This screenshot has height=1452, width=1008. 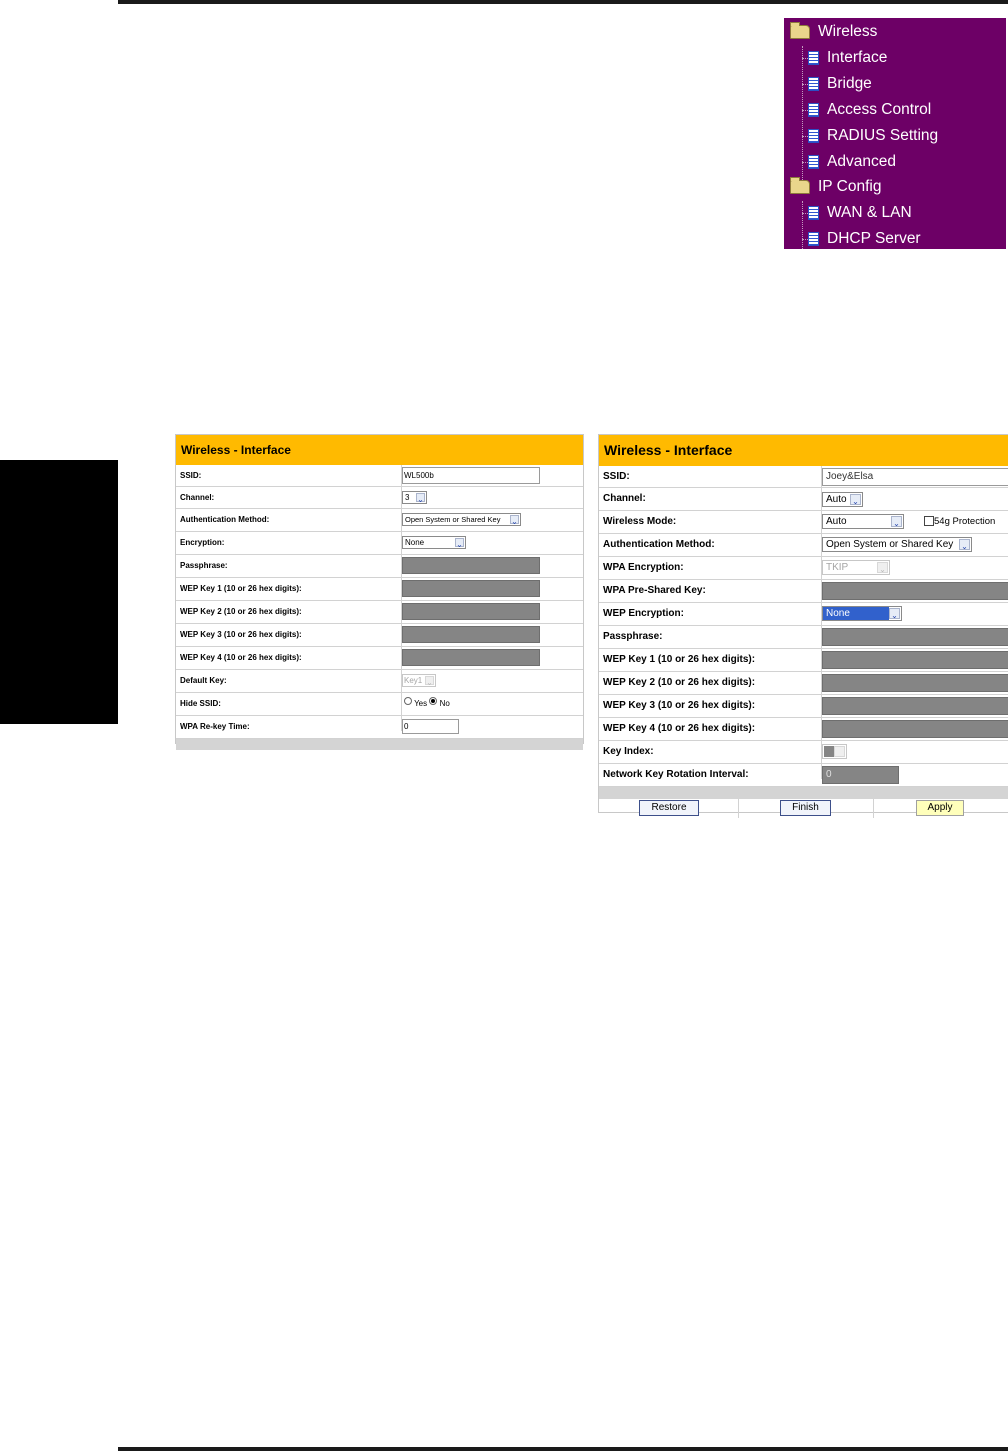 I want to click on wpa-encryption-select: TKIP ⌄, so click(x=856, y=567).